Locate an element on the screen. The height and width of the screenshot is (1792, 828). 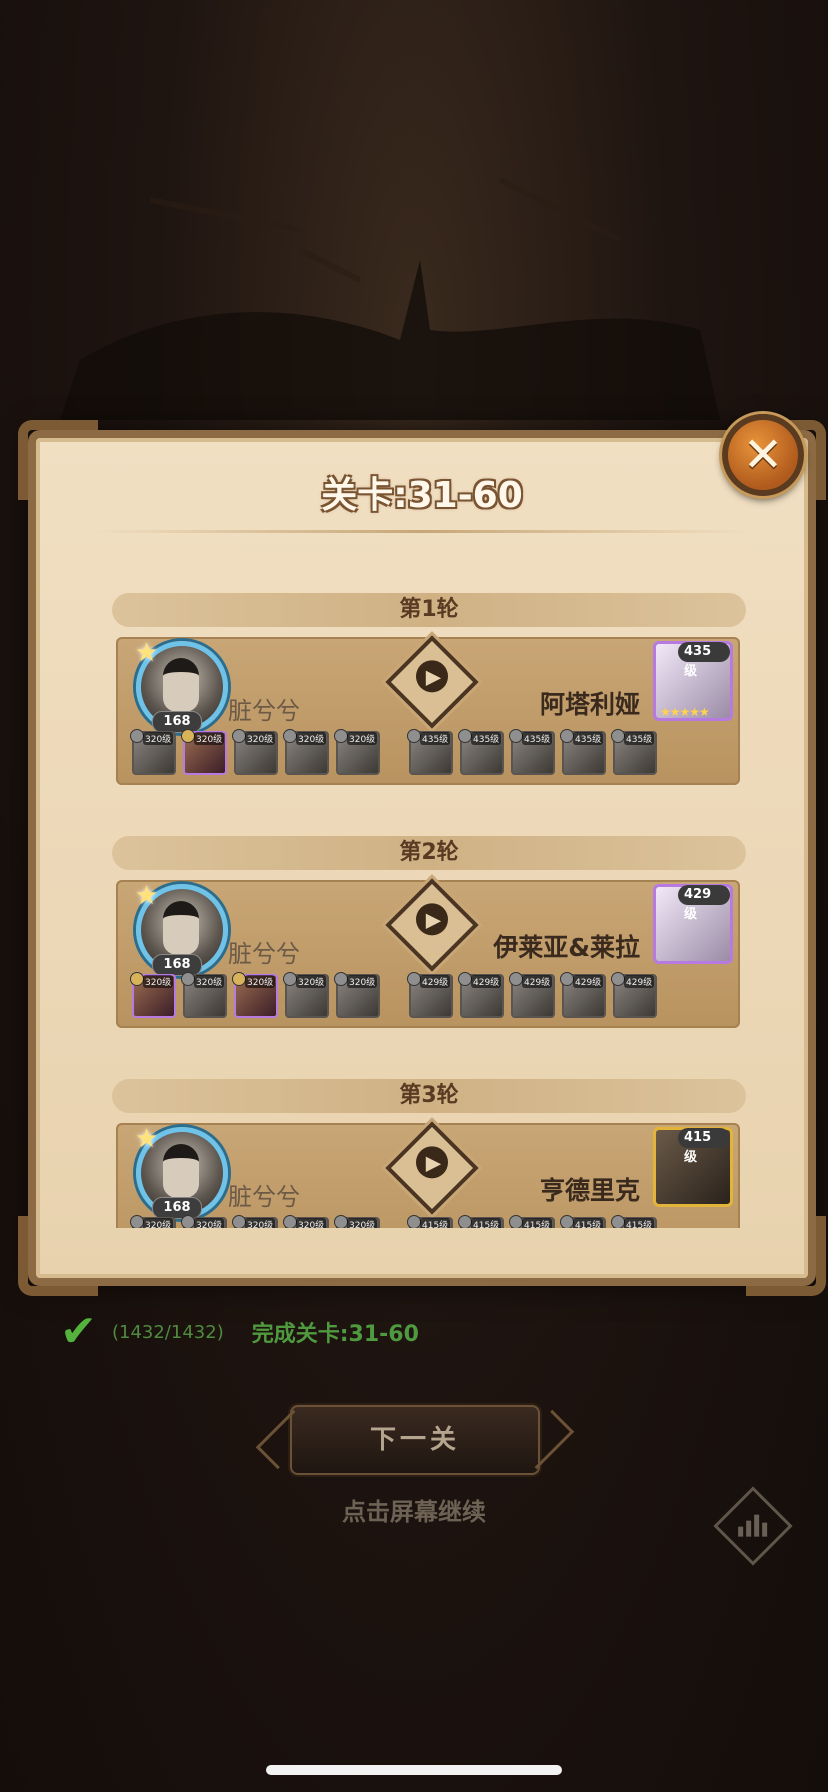
next-stage-button: 下一关 is located at coordinates (415, 1440).